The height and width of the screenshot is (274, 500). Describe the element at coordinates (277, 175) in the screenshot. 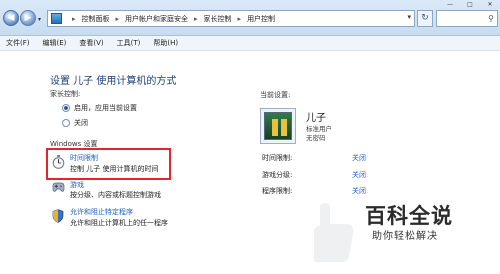

I see `game-ratings-setting-label: 游戏分级:` at that location.